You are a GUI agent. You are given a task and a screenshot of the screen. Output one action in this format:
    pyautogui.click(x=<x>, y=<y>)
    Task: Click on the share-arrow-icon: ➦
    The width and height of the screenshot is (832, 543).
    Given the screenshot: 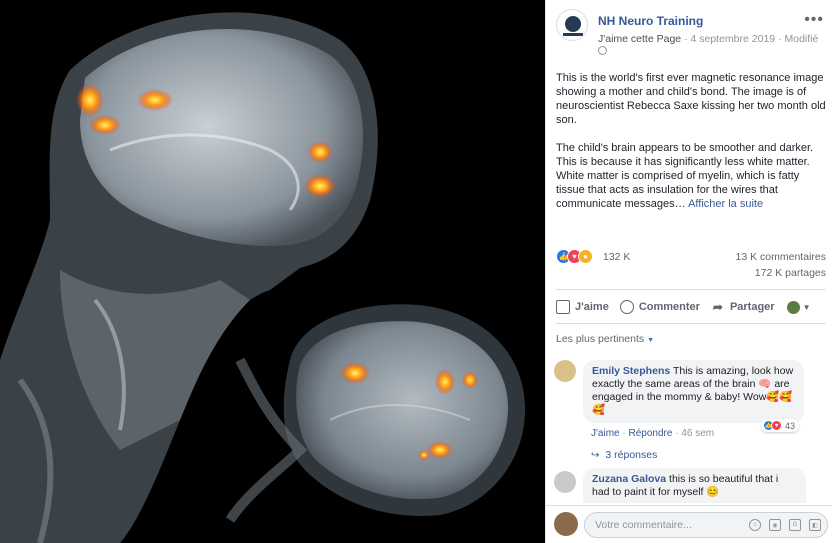 What is the action you would take?
    pyautogui.click(x=717, y=307)
    